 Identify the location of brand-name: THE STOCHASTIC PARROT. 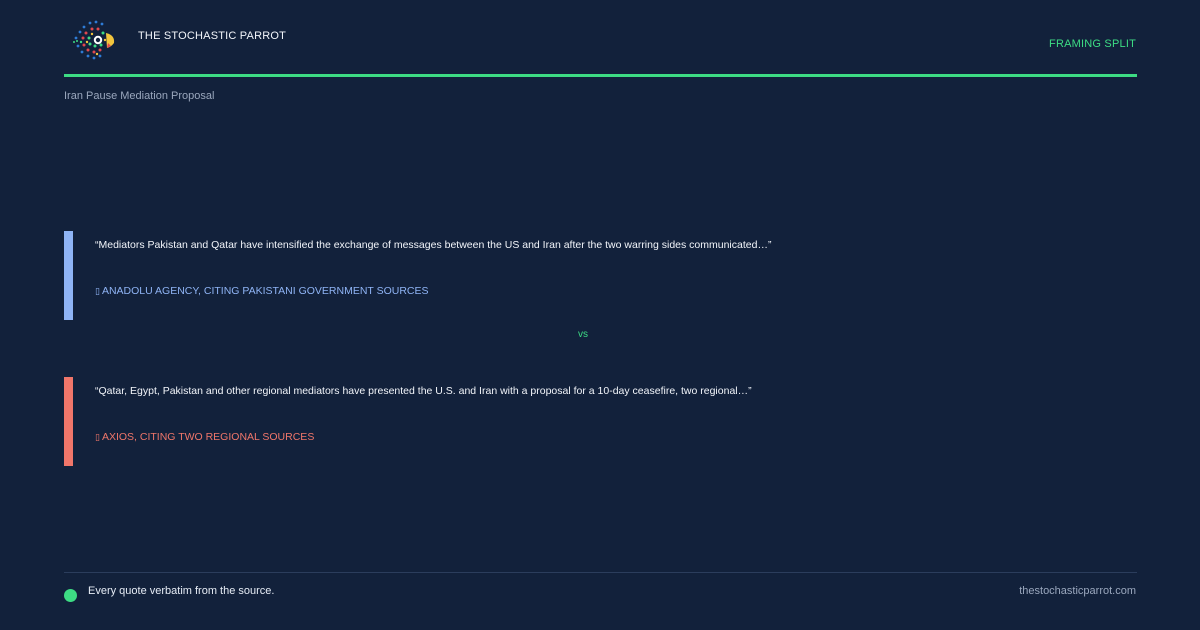
(212, 36).